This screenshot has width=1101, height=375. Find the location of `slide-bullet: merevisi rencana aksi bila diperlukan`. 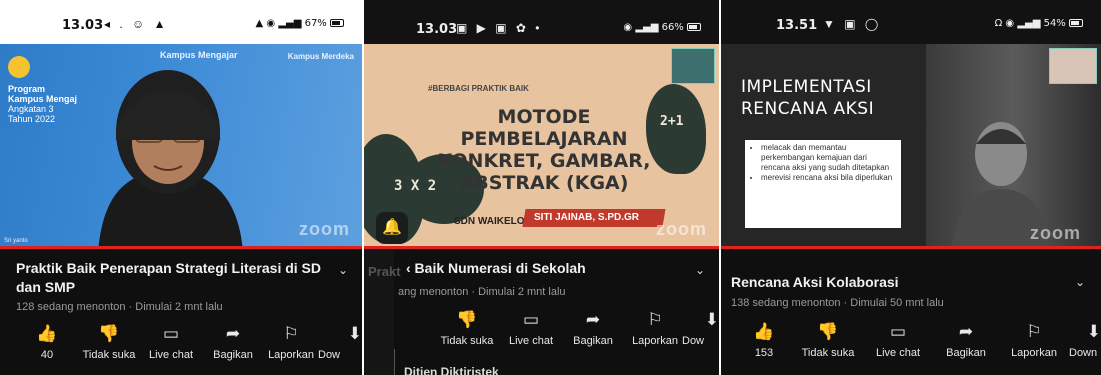

slide-bullet: merevisi rencana aksi bila diperlukan is located at coordinates (829, 178).